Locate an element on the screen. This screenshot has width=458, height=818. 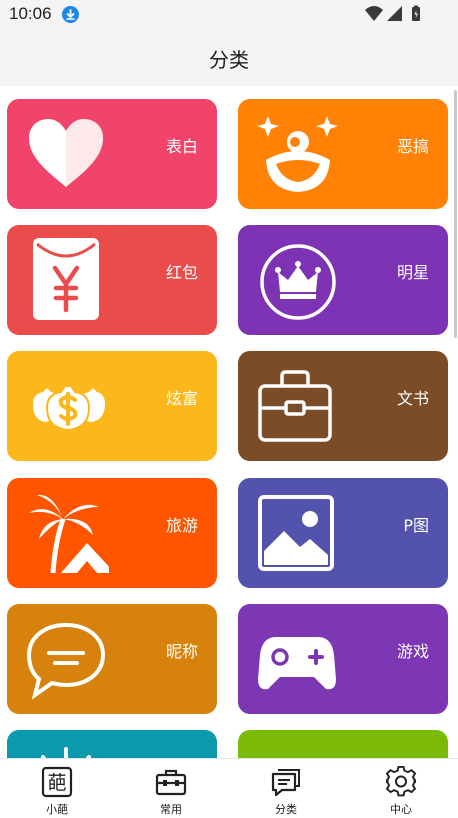
category-label: 恶搞 is located at coordinates (412, 146).